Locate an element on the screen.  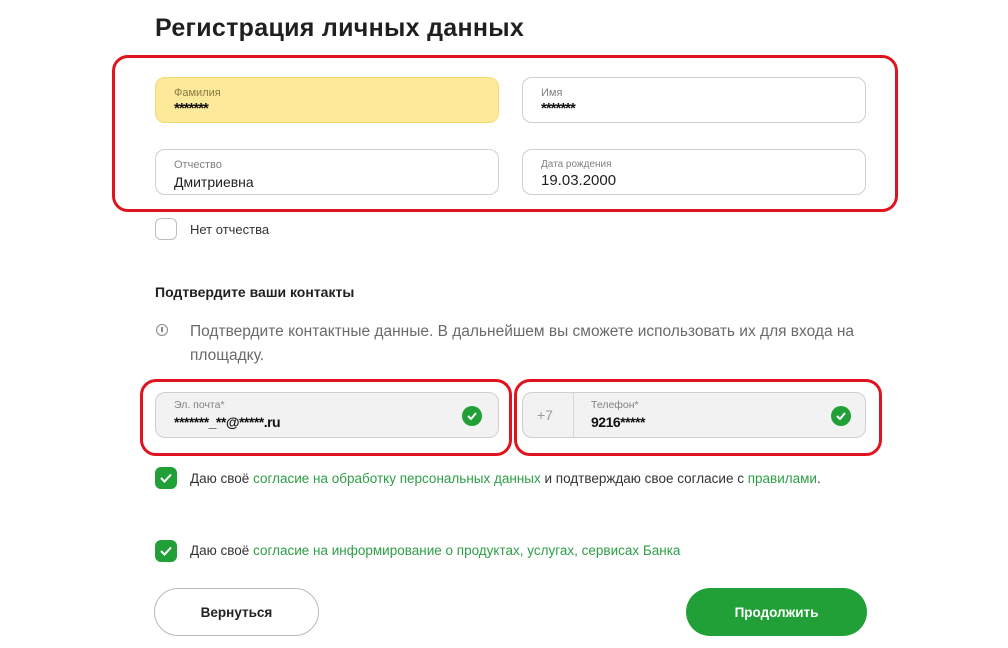
page-title: Регистрация личных данных is located at coordinates (340, 28).